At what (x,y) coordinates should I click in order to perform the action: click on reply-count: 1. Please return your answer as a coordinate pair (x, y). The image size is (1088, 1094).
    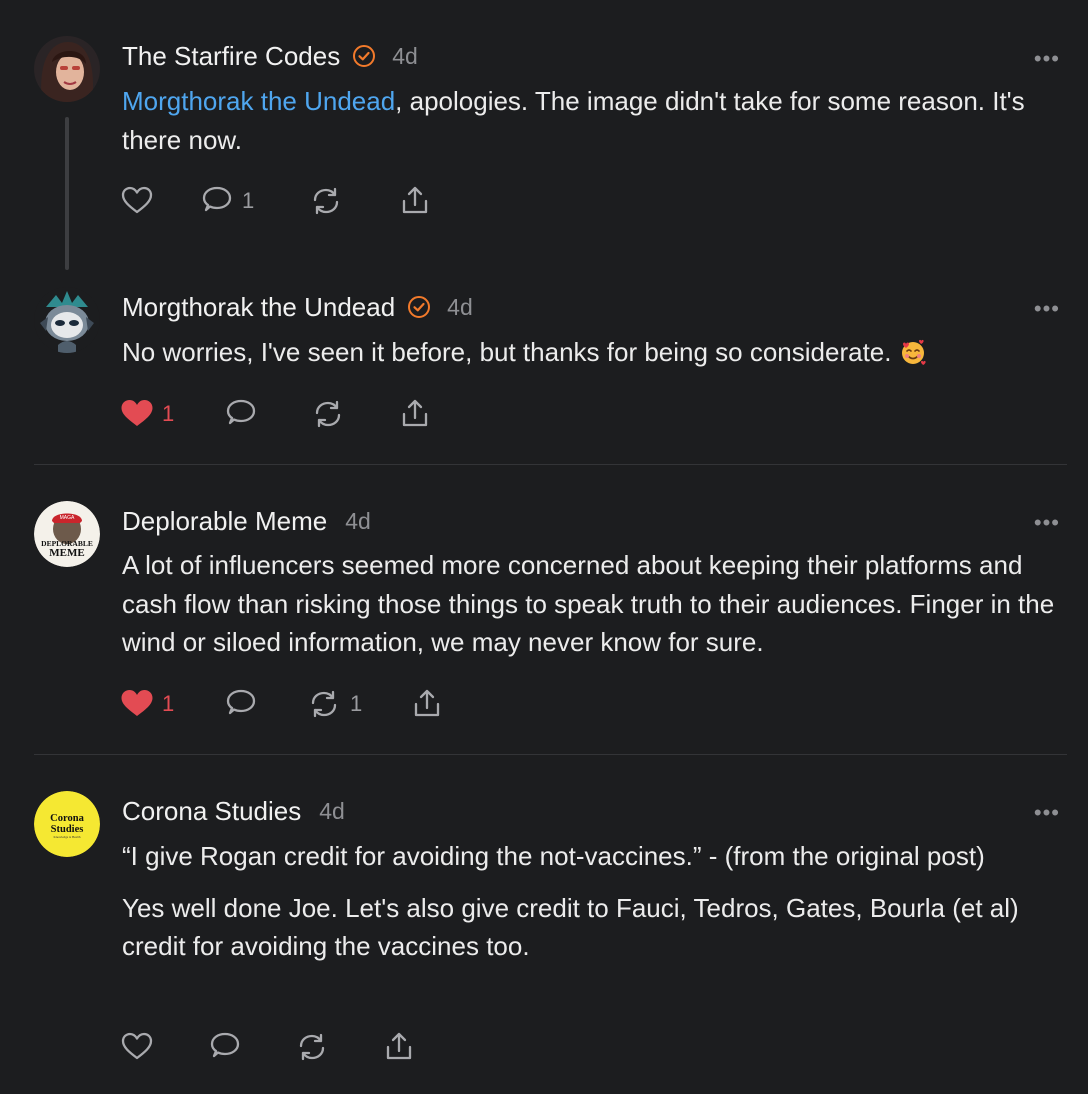
    Looking at the image, I should click on (248, 200).